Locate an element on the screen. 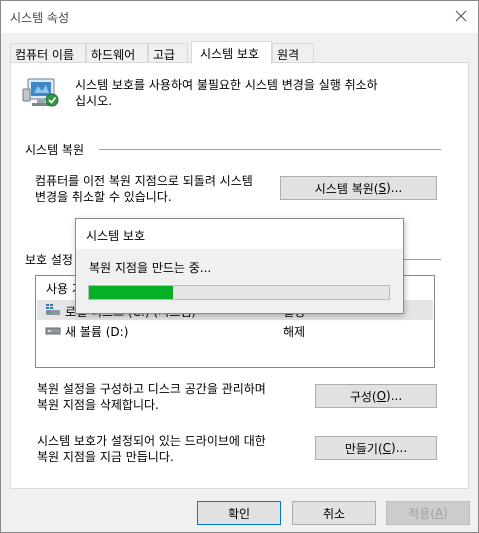  system-protection-icon is located at coordinates (41, 93).